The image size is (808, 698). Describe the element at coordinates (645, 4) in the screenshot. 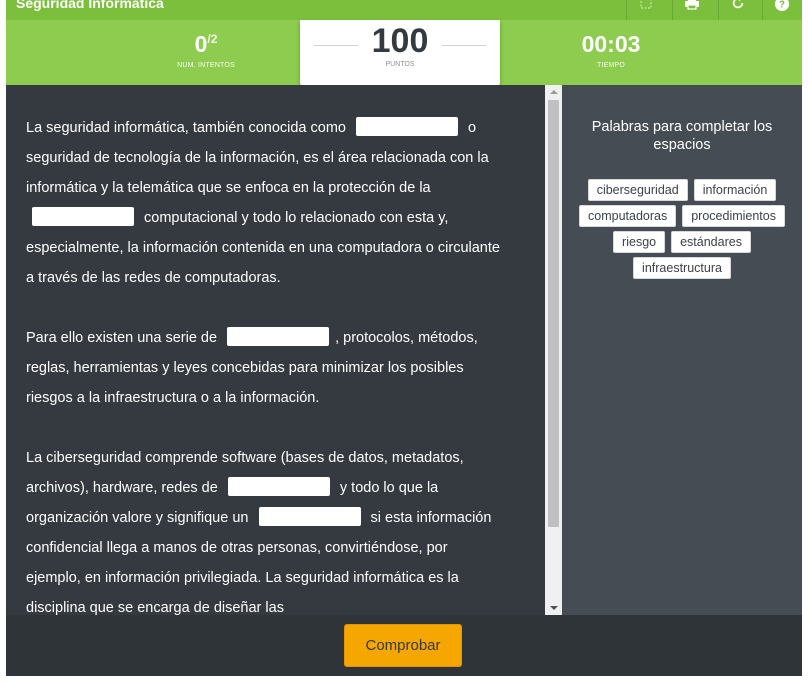

I see `fullscreen-icon` at that location.